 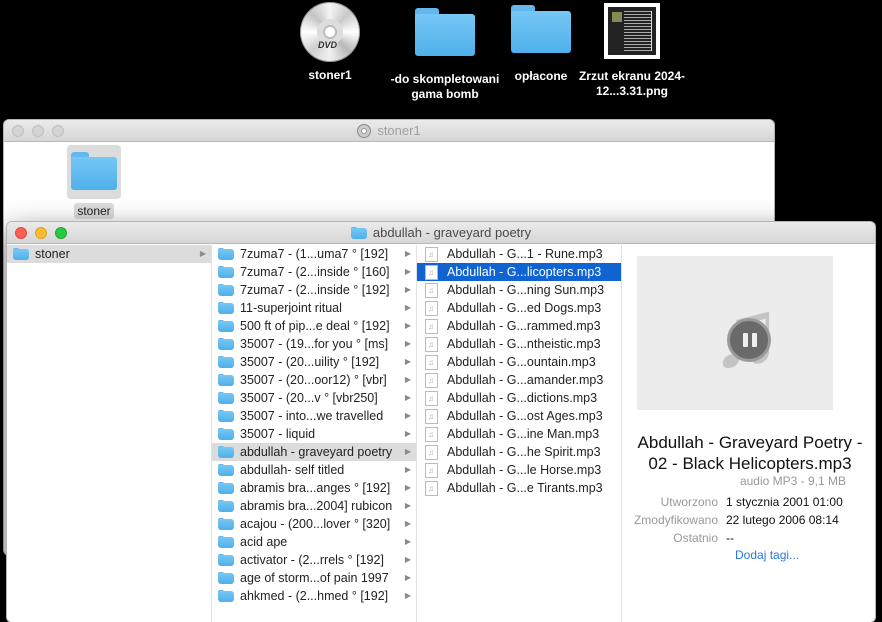 I want to click on file-row: Abdullah - G...ine Man.mp3, so click(x=519, y=434).